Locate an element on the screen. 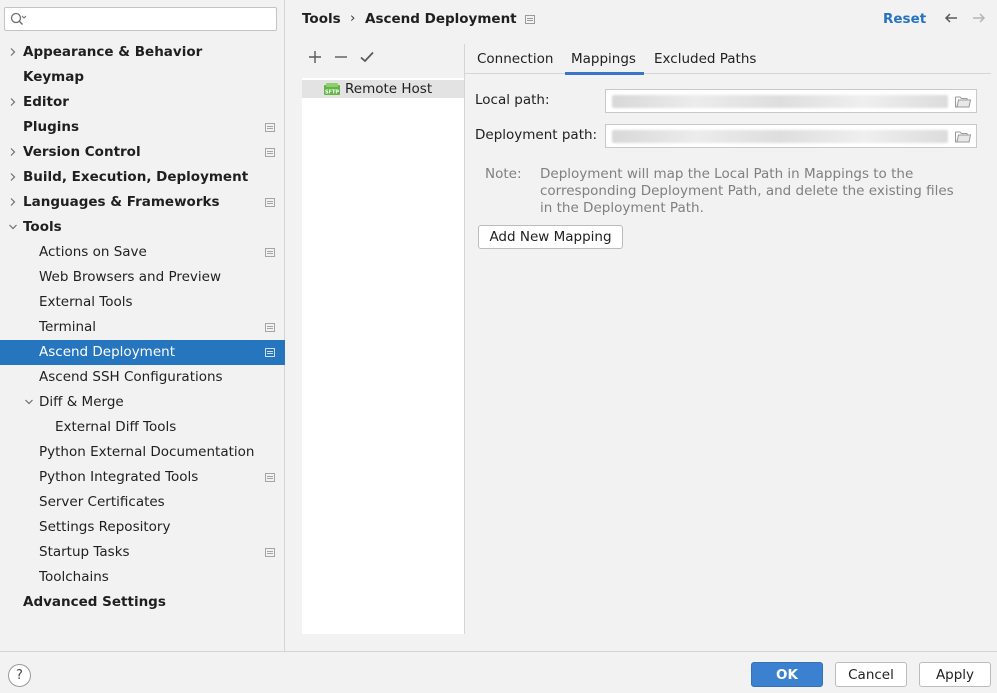 The width and height of the screenshot is (997, 693). sidebar-item-appearance-and-behavior: Appearance & Behavior is located at coordinates (142, 52).